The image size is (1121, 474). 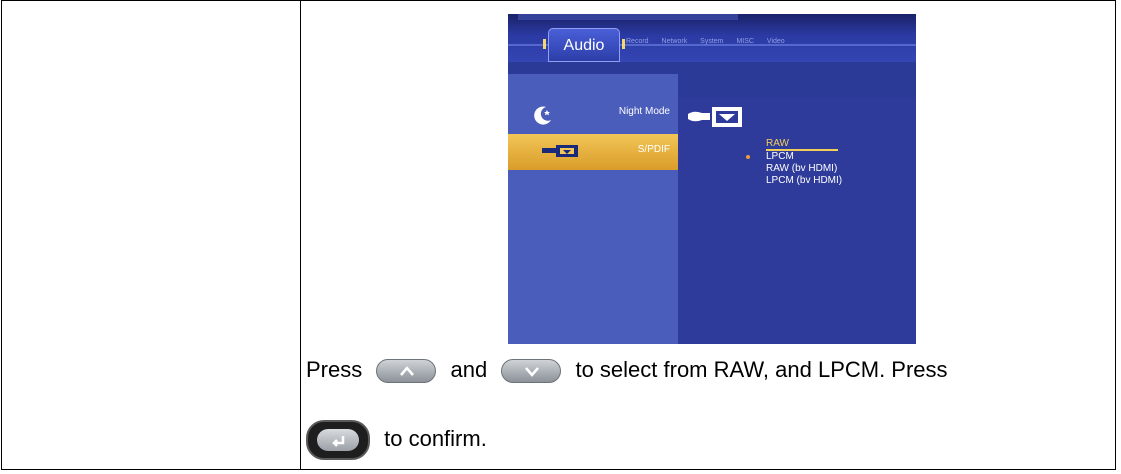 What do you see at coordinates (469, 369) in the screenshot?
I see `and-text: and` at bounding box center [469, 369].